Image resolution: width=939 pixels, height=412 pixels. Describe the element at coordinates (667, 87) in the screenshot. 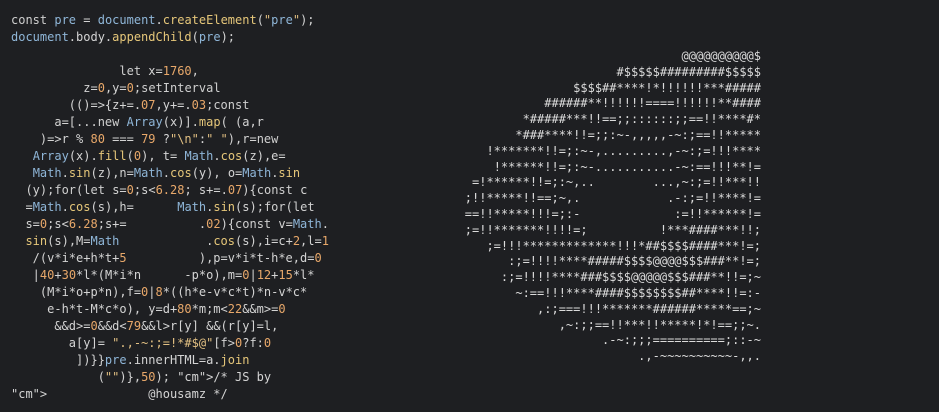

I see `ascii-art-line: $$$$##****!*!!!!!!***#####` at that location.